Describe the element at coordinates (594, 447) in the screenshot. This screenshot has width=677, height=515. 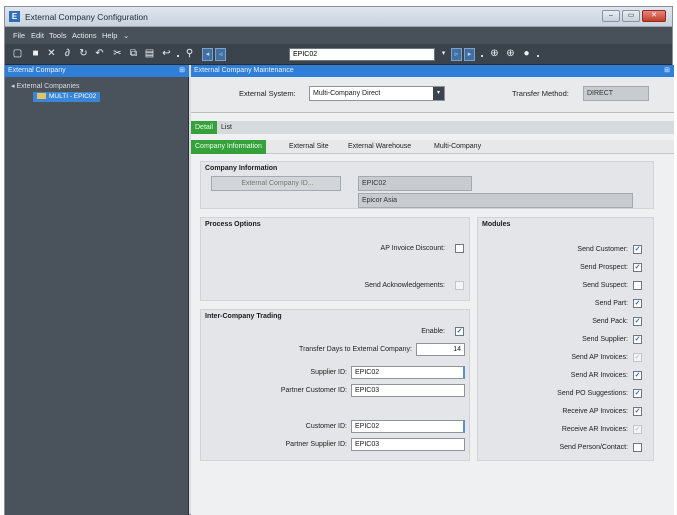
I see `module-label: Send Person/Contact:` at that location.